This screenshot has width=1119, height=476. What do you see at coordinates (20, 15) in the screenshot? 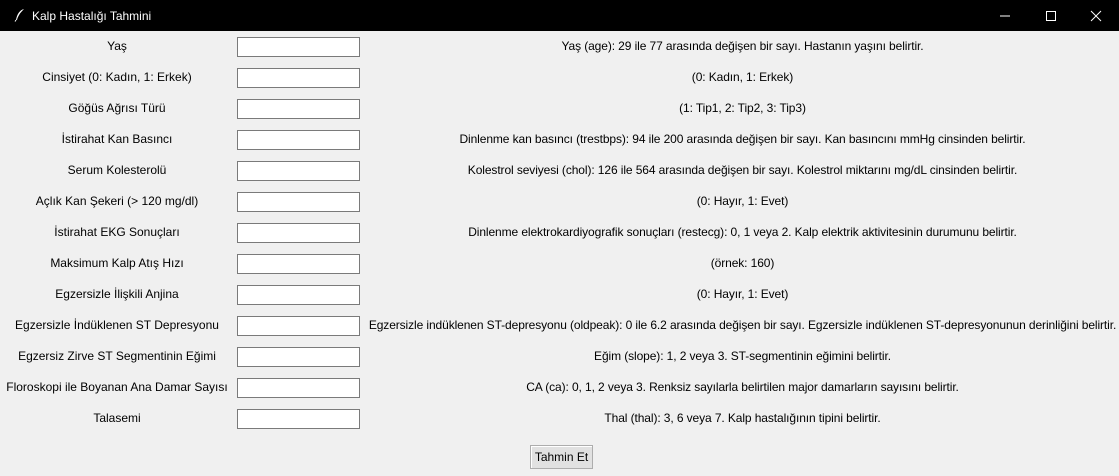
I see `feather-icon` at bounding box center [20, 15].